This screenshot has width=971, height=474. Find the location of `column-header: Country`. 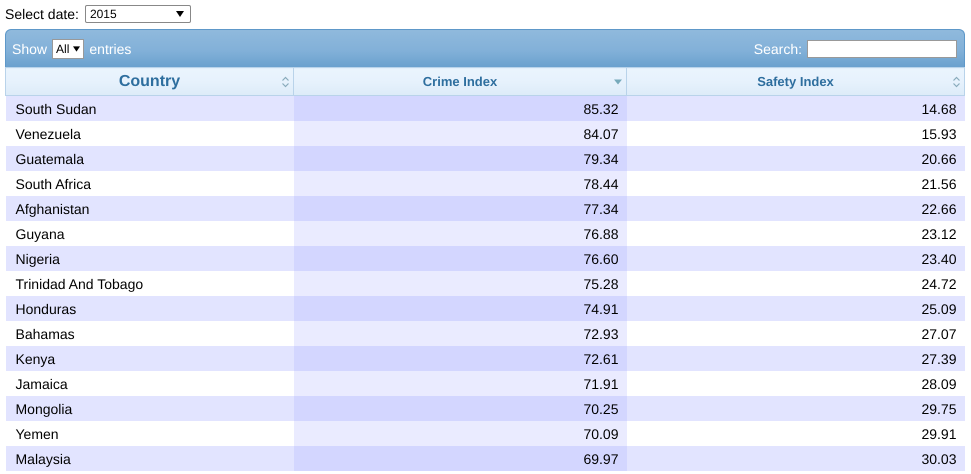

column-header: Country is located at coordinates (150, 82).